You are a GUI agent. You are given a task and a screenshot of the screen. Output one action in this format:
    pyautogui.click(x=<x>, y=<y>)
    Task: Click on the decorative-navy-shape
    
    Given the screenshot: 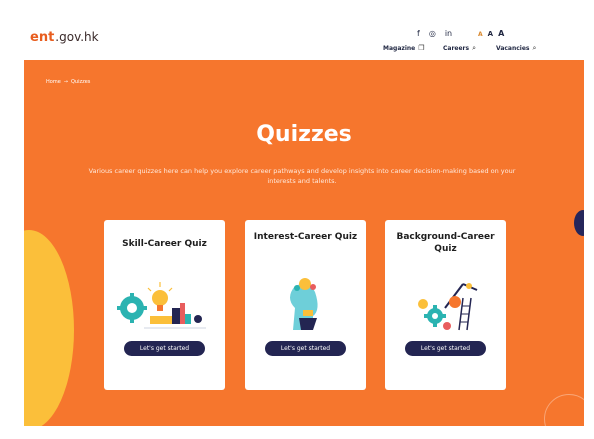 What is the action you would take?
    pyautogui.click(x=579, y=223)
    